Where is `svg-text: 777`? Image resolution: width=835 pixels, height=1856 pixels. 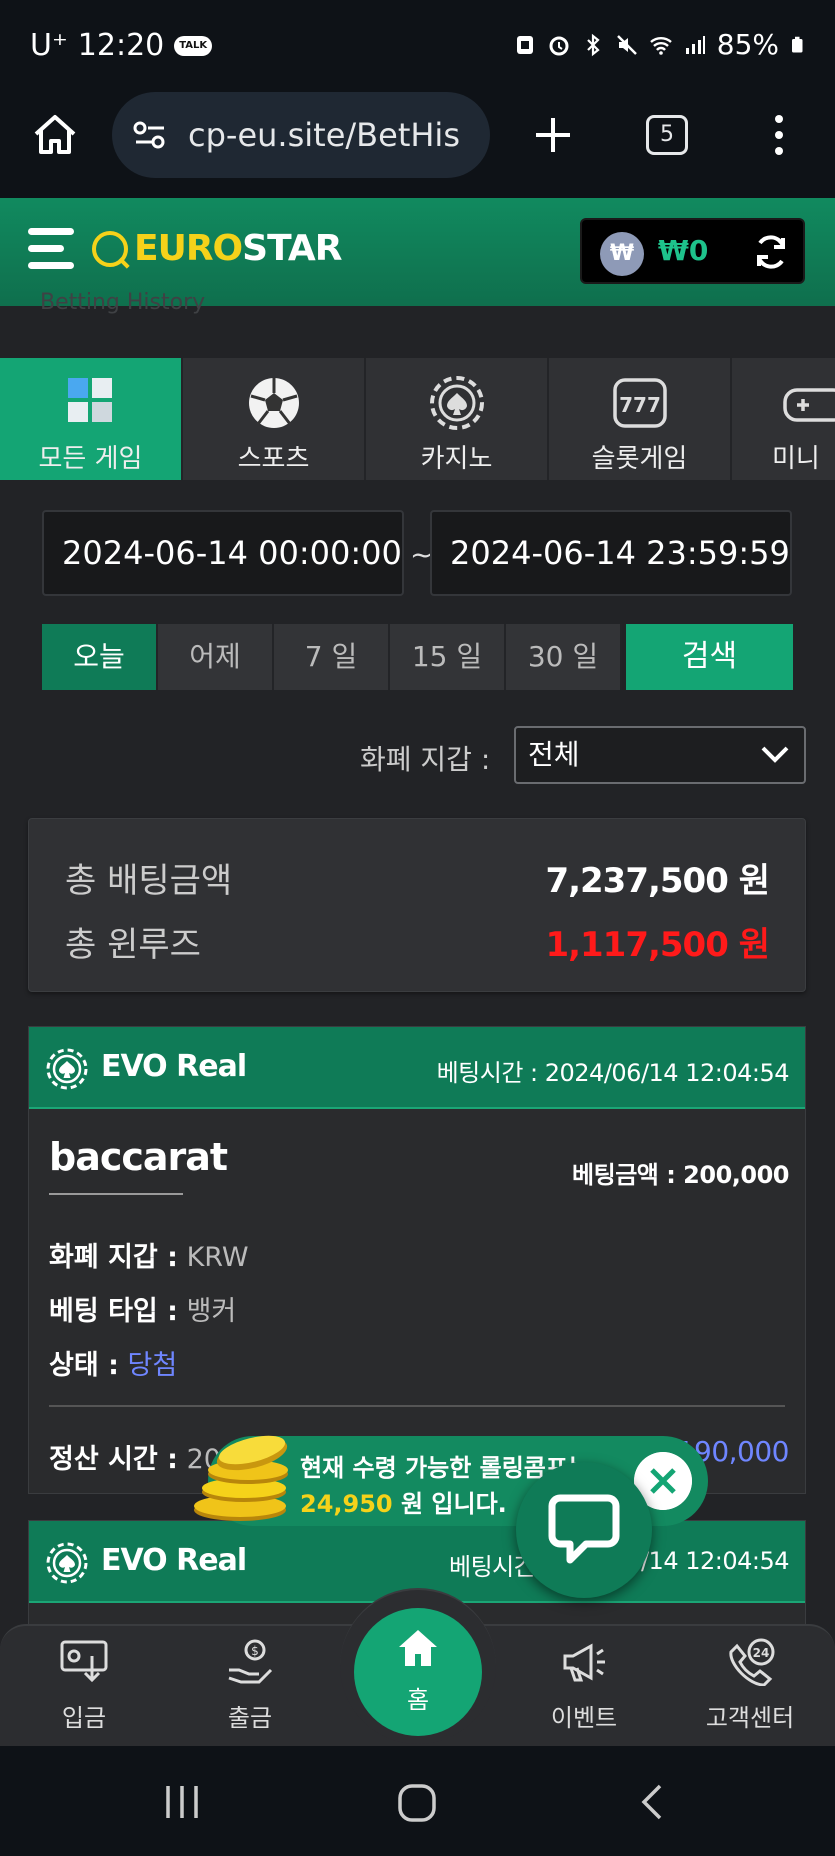
svg-text: 777 is located at coordinates (640, 405).